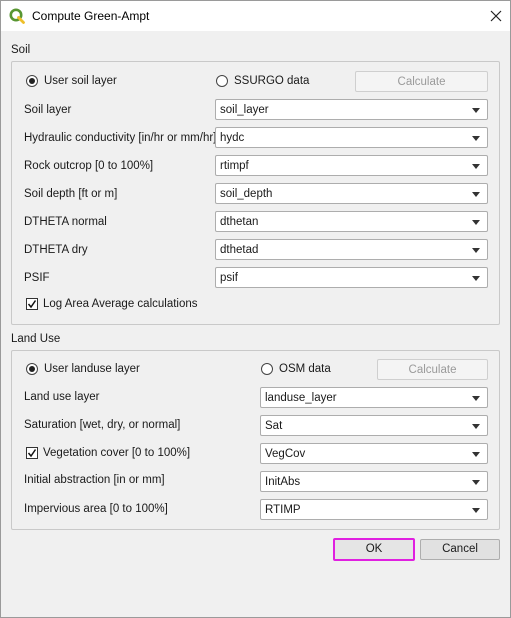 The height and width of the screenshot is (618, 511). I want to click on hydraulic-conductivity-combo: hydc, so click(351, 137).